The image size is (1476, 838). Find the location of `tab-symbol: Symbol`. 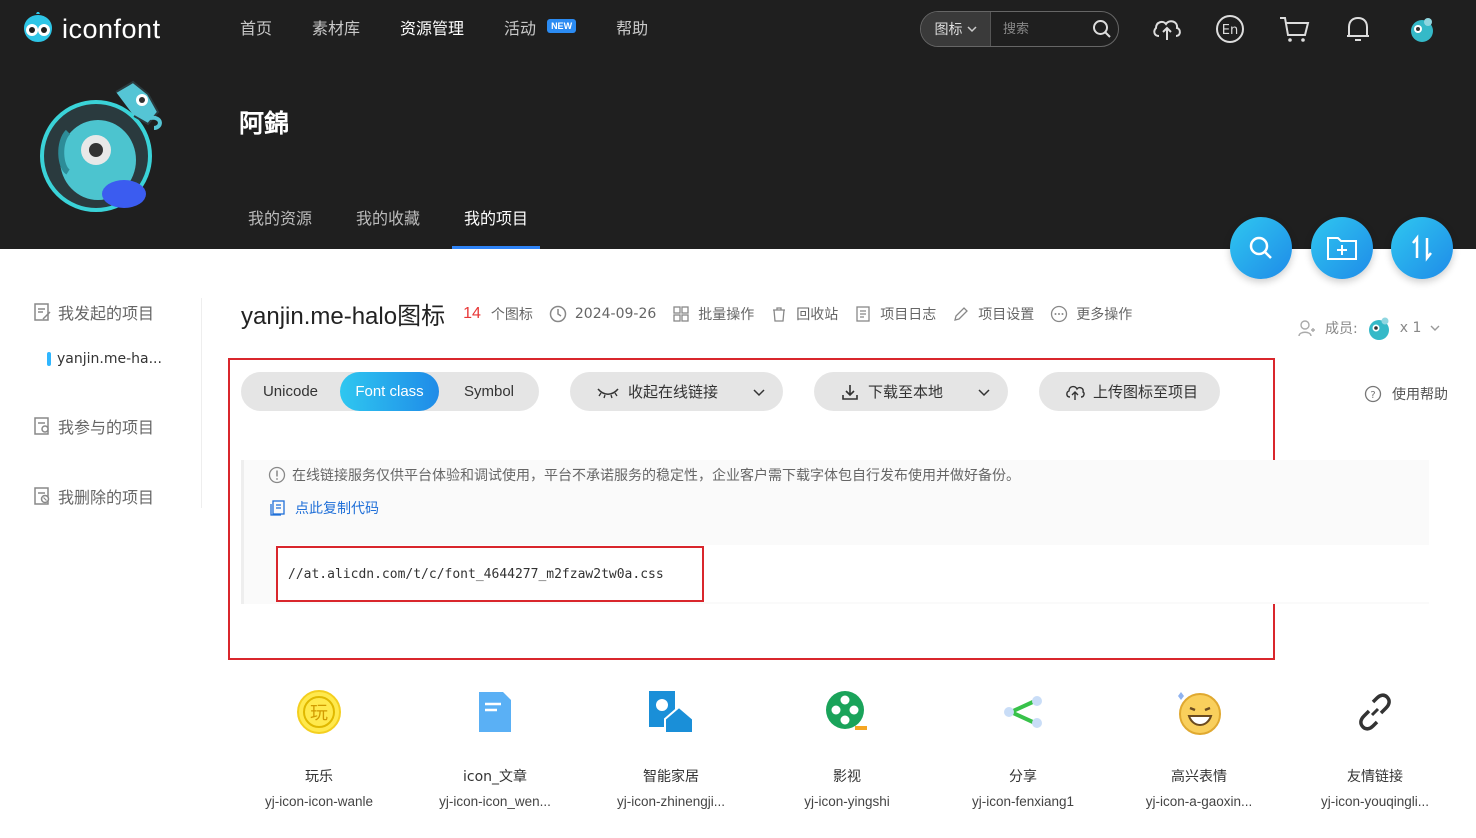

tab-symbol: Symbol is located at coordinates (489, 391).